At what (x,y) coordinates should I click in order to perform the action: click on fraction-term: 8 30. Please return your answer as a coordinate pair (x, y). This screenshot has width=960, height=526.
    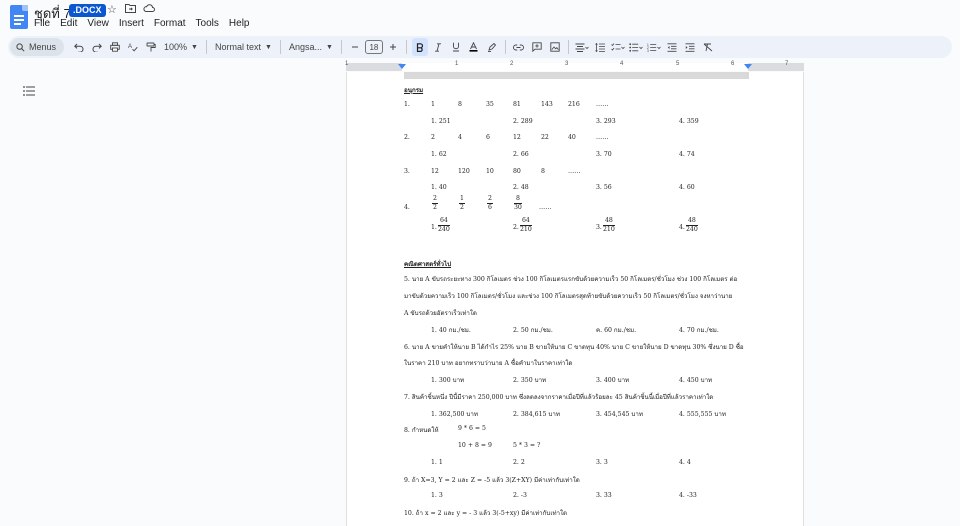
    Looking at the image, I should click on (518, 203).